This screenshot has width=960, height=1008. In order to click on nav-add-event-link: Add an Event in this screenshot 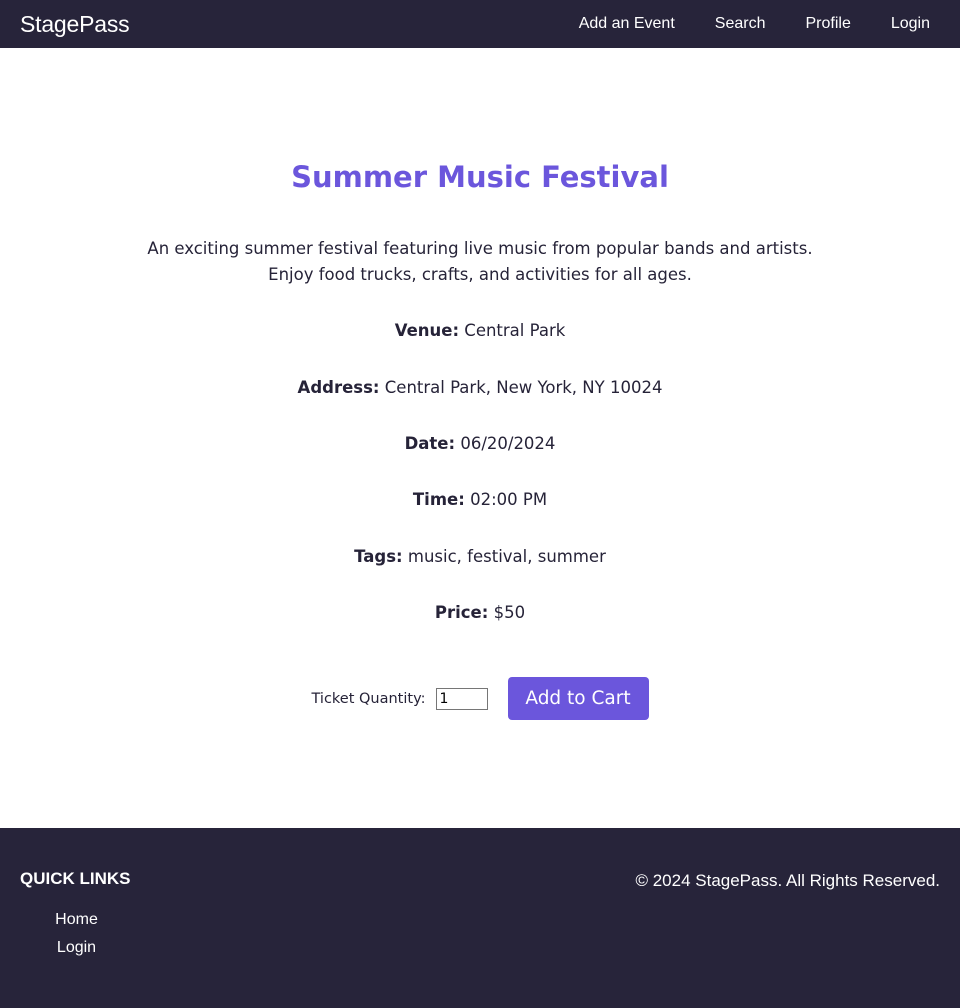, I will do `click(627, 24)`.